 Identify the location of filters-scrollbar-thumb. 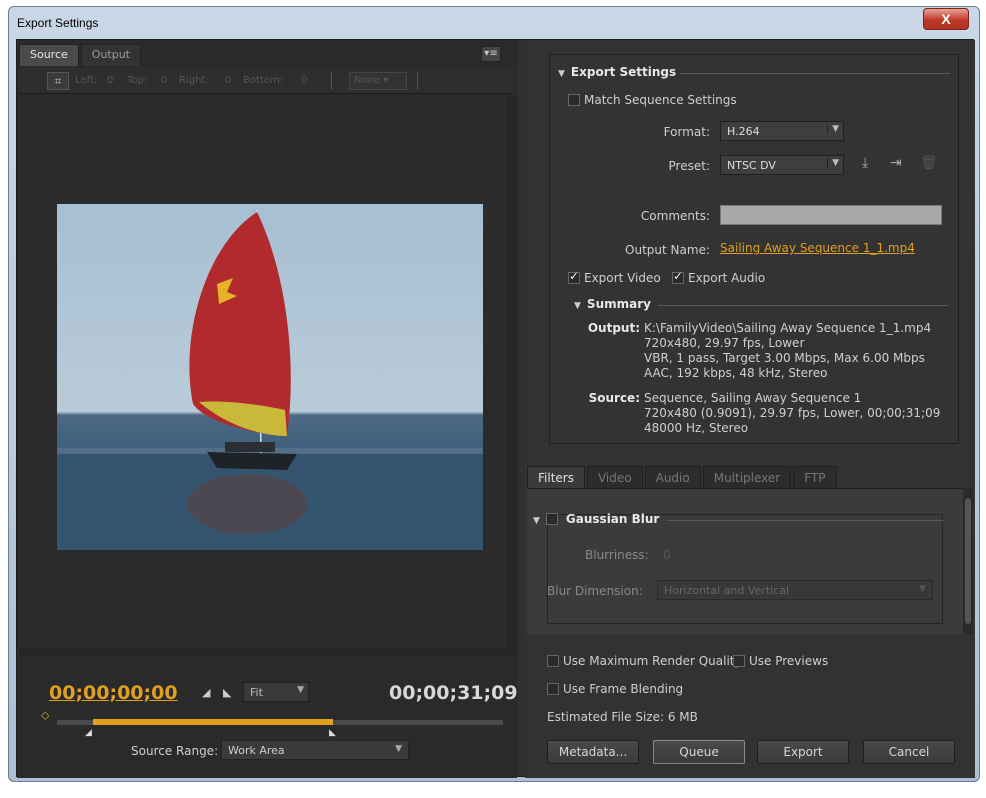
(968, 561).